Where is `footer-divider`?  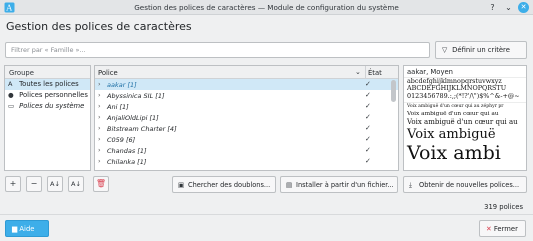
footer-divider is located at coordinates (266, 214).